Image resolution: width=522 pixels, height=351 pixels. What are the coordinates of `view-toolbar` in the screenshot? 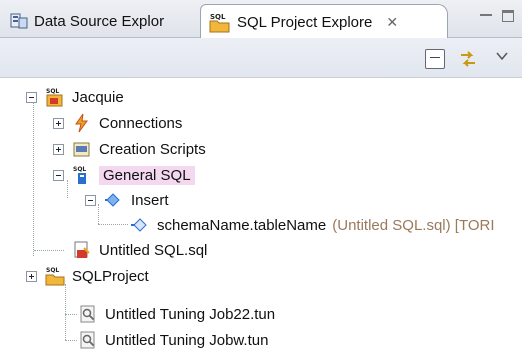 It's located at (261, 58).